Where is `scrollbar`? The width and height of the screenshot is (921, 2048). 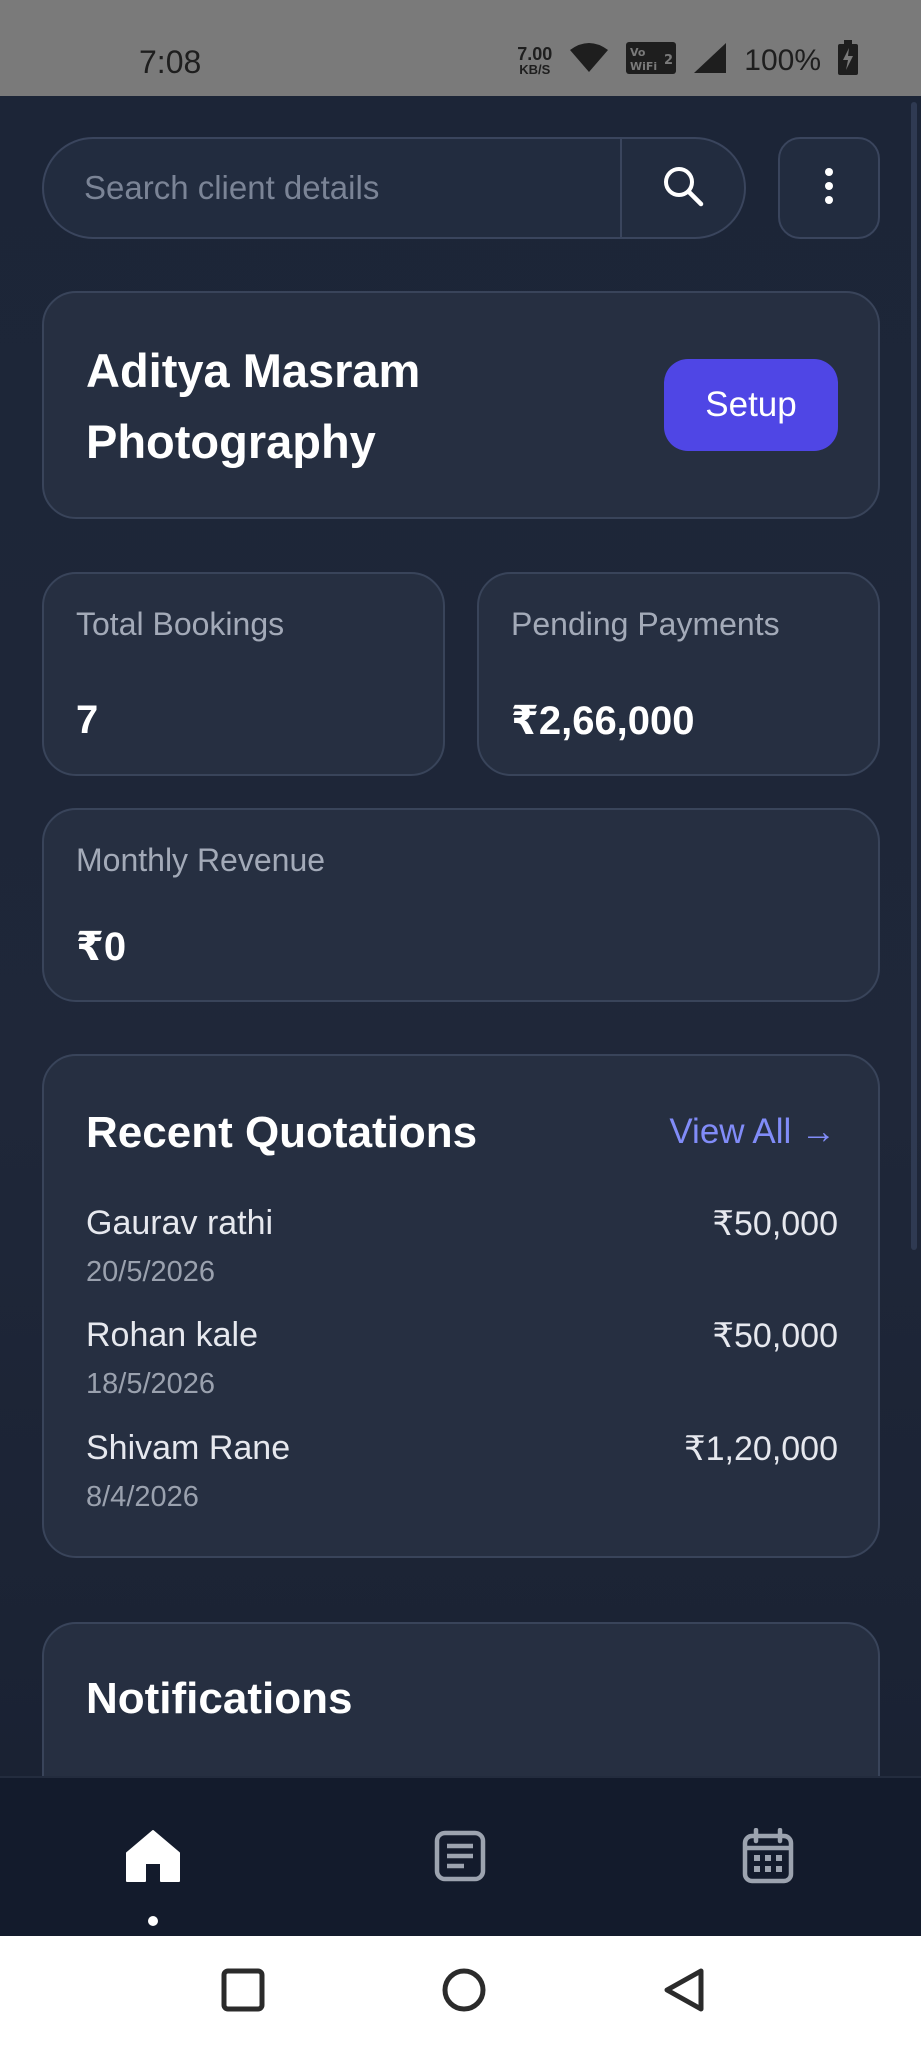 scrollbar is located at coordinates (914, 676).